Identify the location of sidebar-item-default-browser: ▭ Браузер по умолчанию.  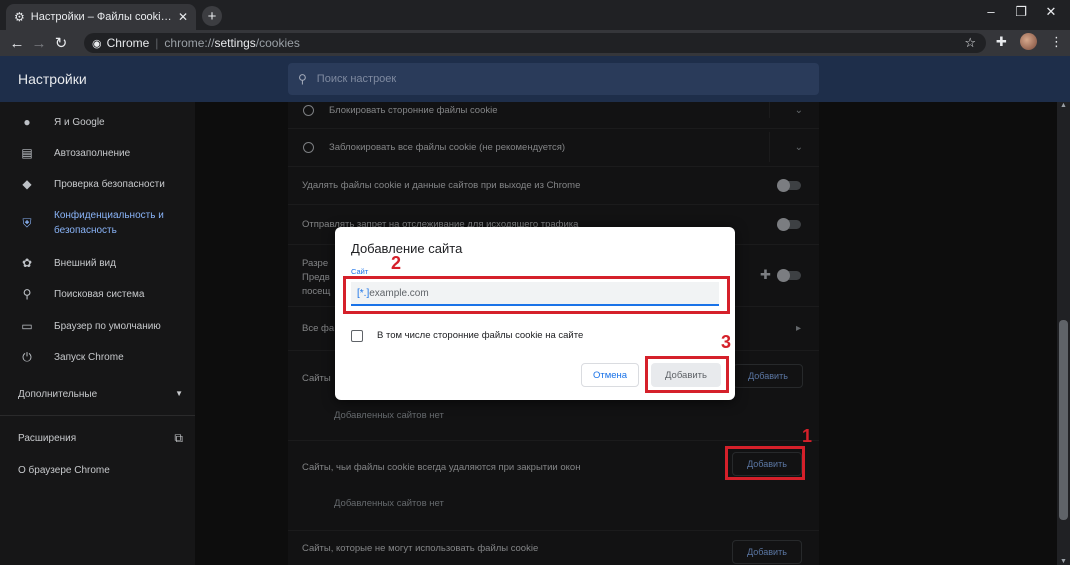
(97, 326).